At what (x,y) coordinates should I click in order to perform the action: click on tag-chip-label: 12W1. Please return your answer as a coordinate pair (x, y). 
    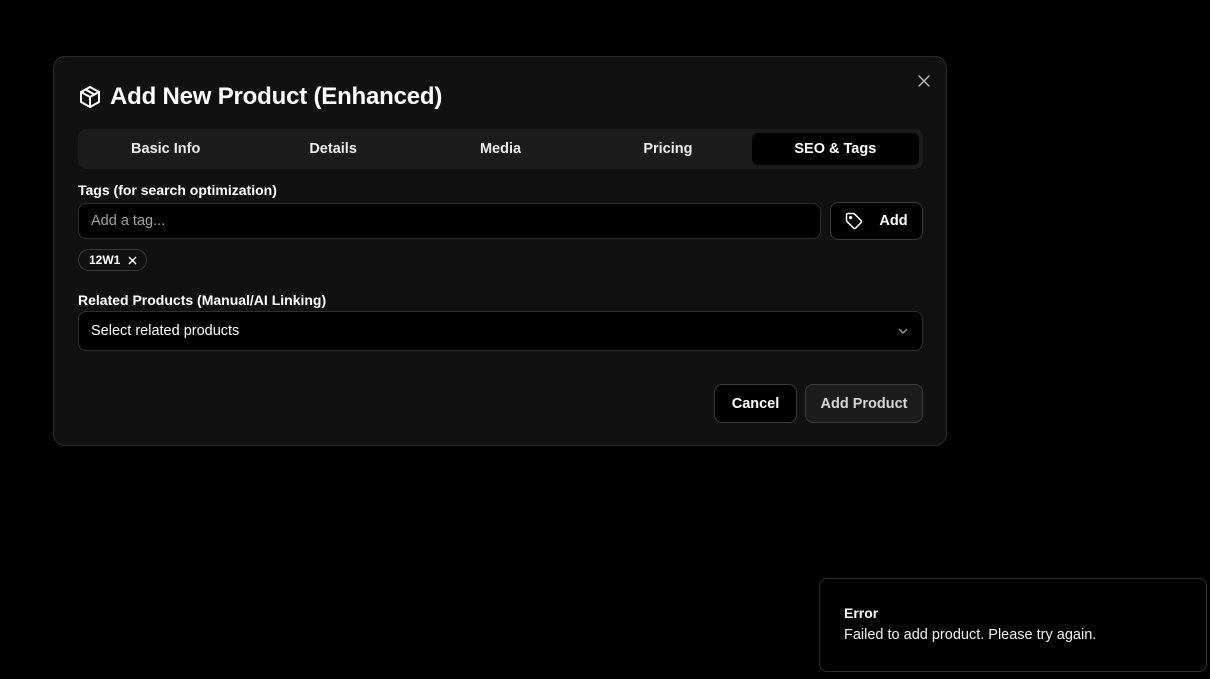
    Looking at the image, I should click on (105, 260).